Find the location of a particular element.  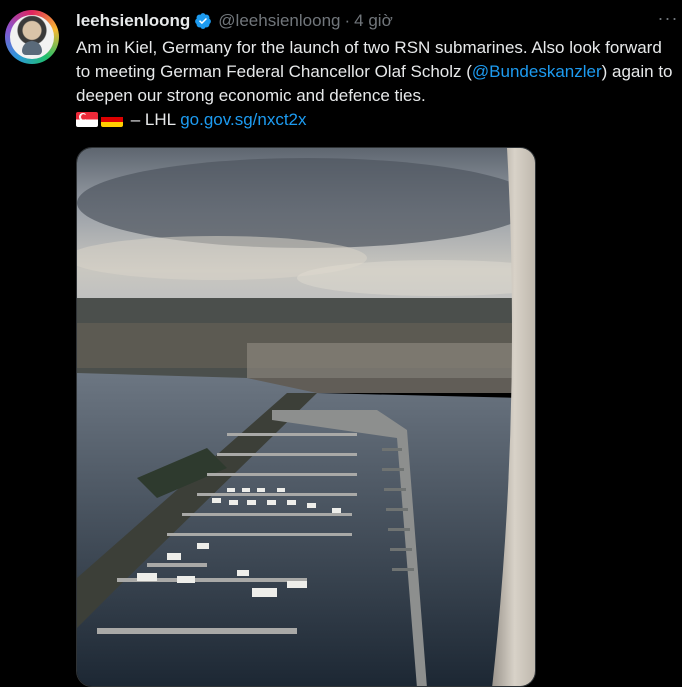

tweet-header: leehsienloong @leehsienloong · 4 giờ is located at coordinates (234, 21).